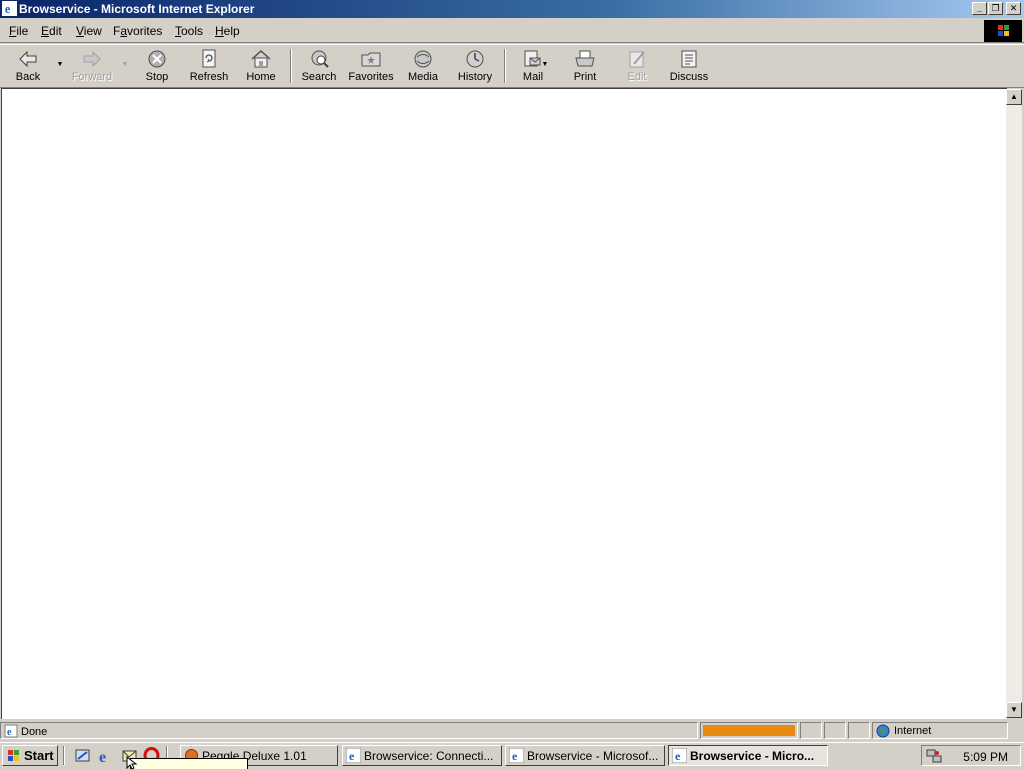 The height and width of the screenshot is (770, 1024). What do you see at coordinates (1014, 97) in the screenshot?
I see `scroll-up-button: ▲` at bounding box center [1014, 97].